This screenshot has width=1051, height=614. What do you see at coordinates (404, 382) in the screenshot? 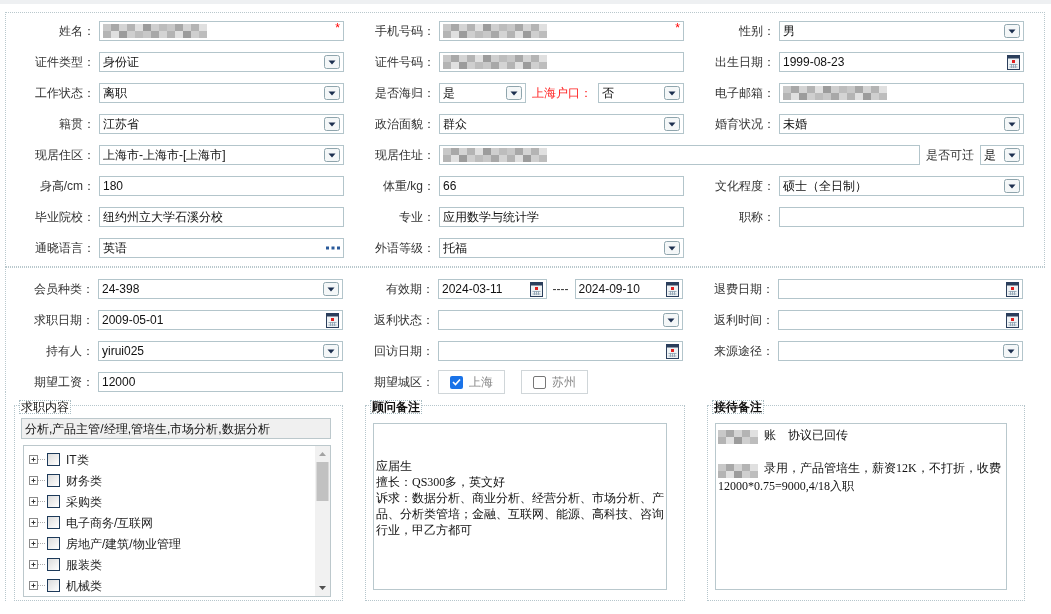
I see `field-label: 期望城区：` at bounding box center [404, 382].